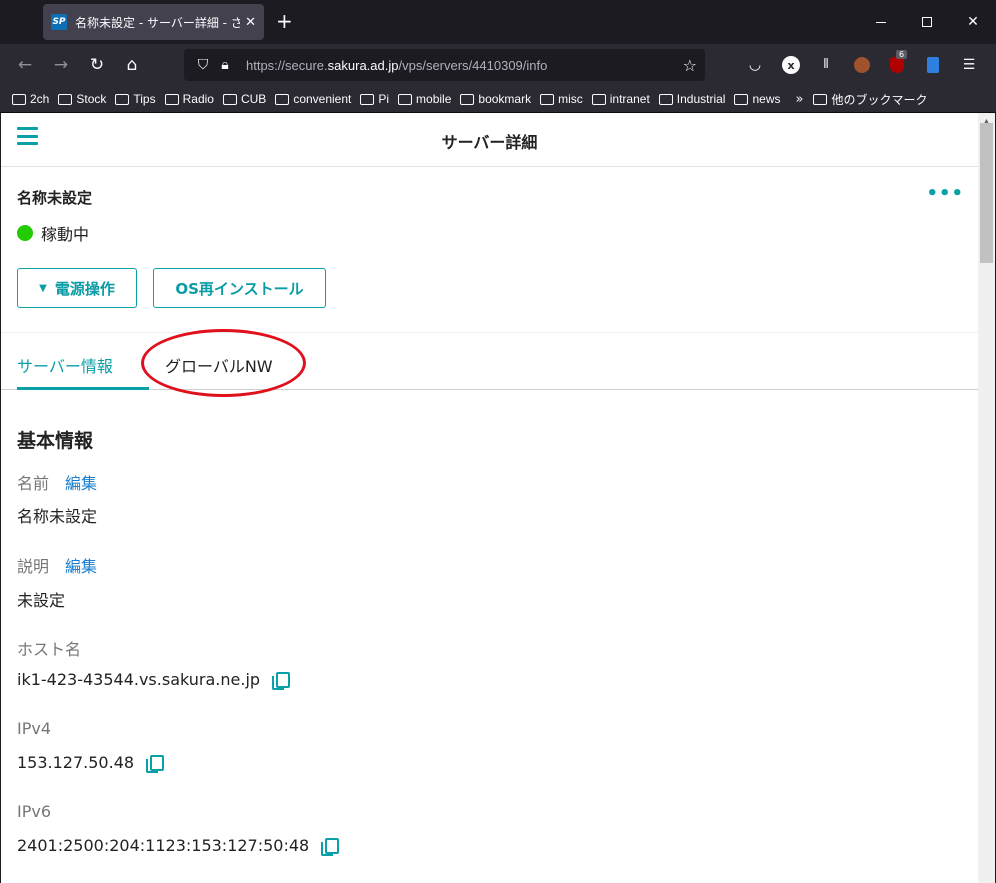 This screenshot has height=883, width=996. I want to click on translate-extension-icon, so click(933, 65).